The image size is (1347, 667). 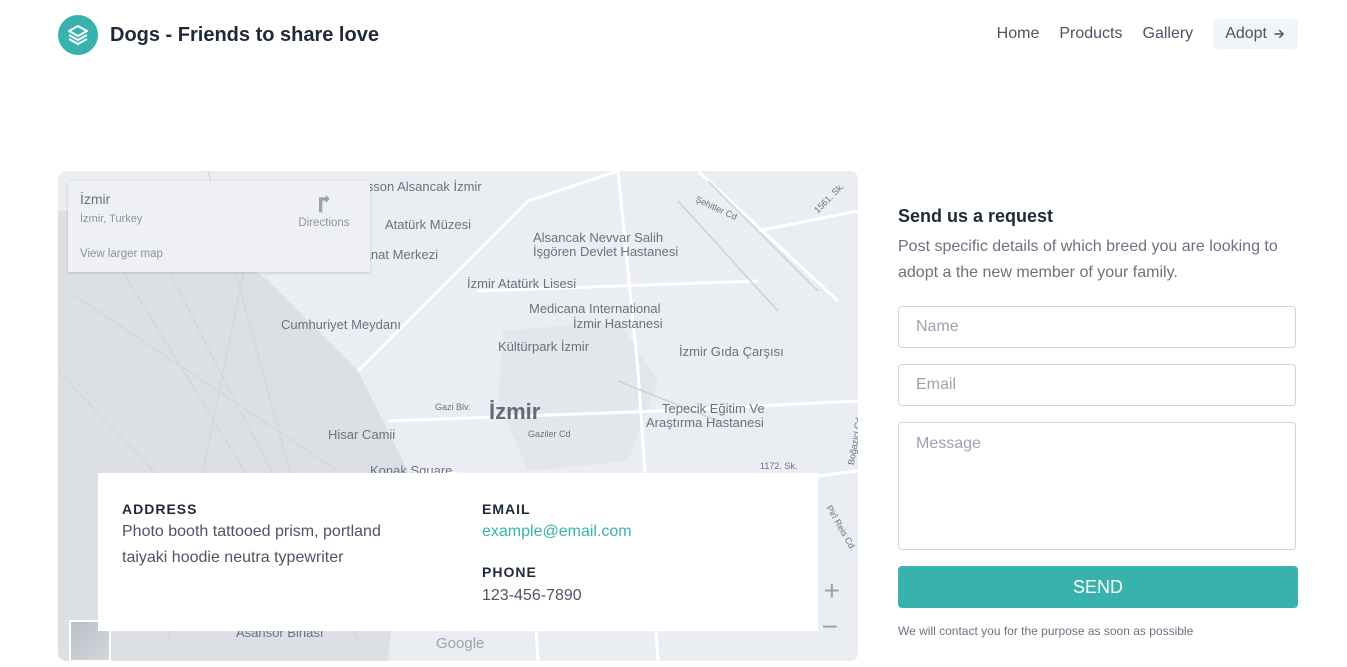 I want to click on adopt-button: Adopt, so click(x=1255, y=34).